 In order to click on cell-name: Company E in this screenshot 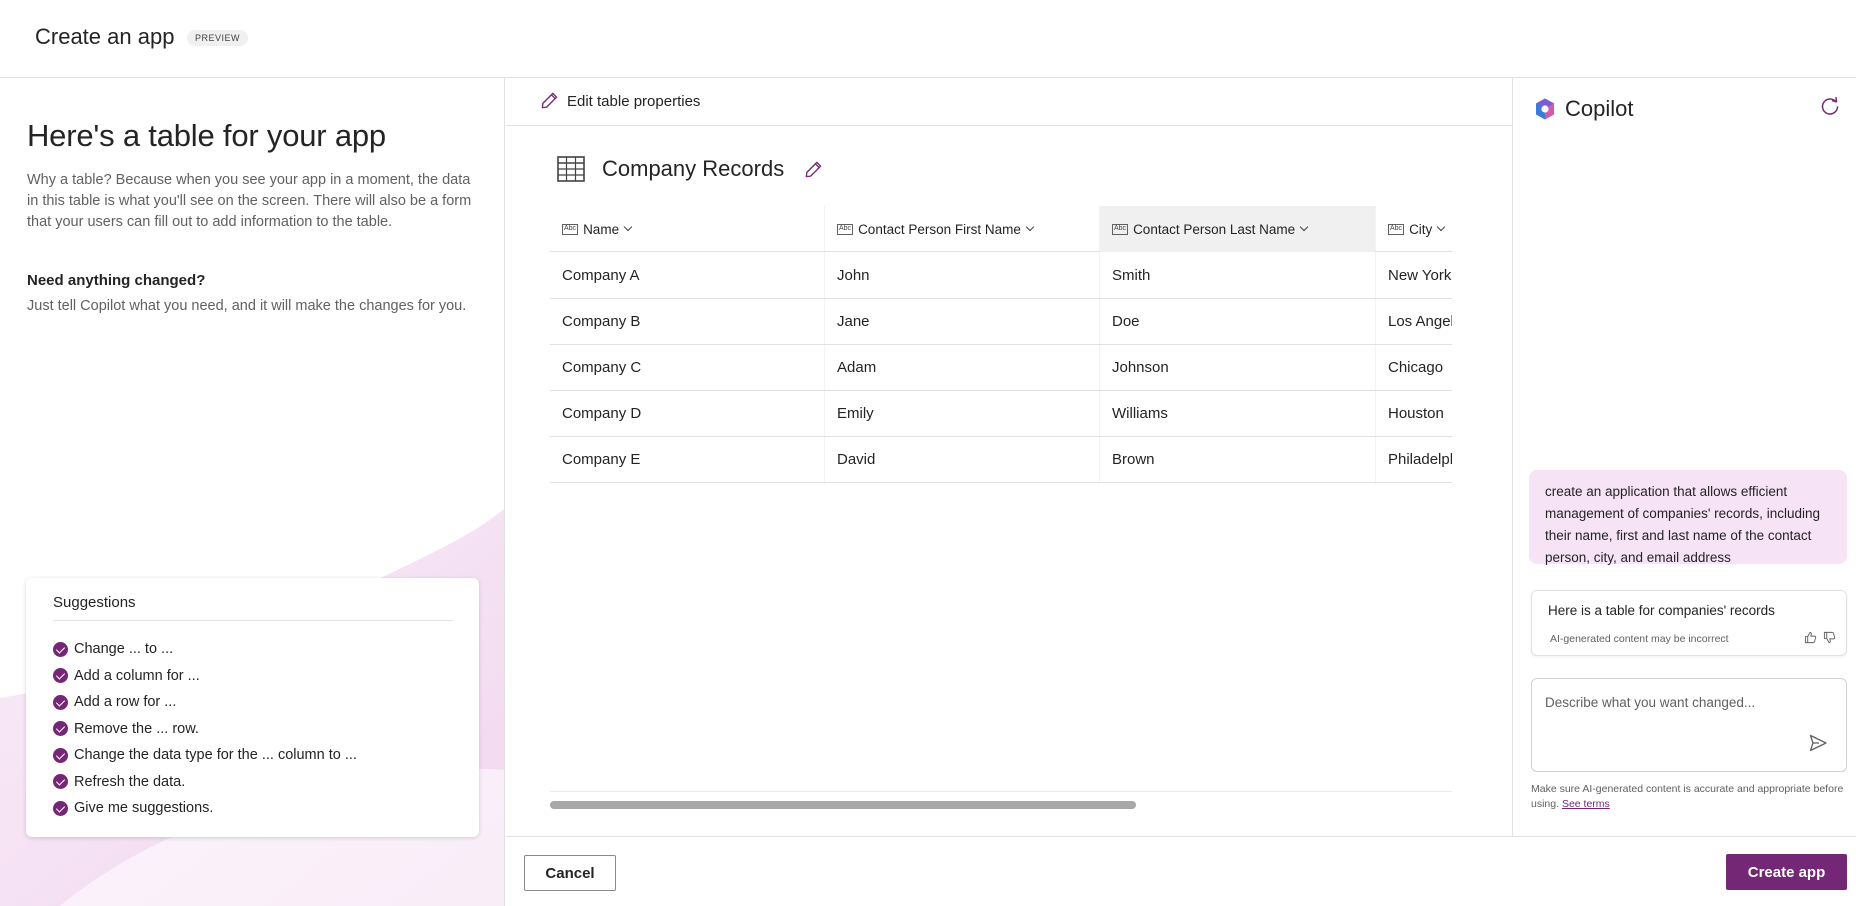, I will do `click(687, 460)`.